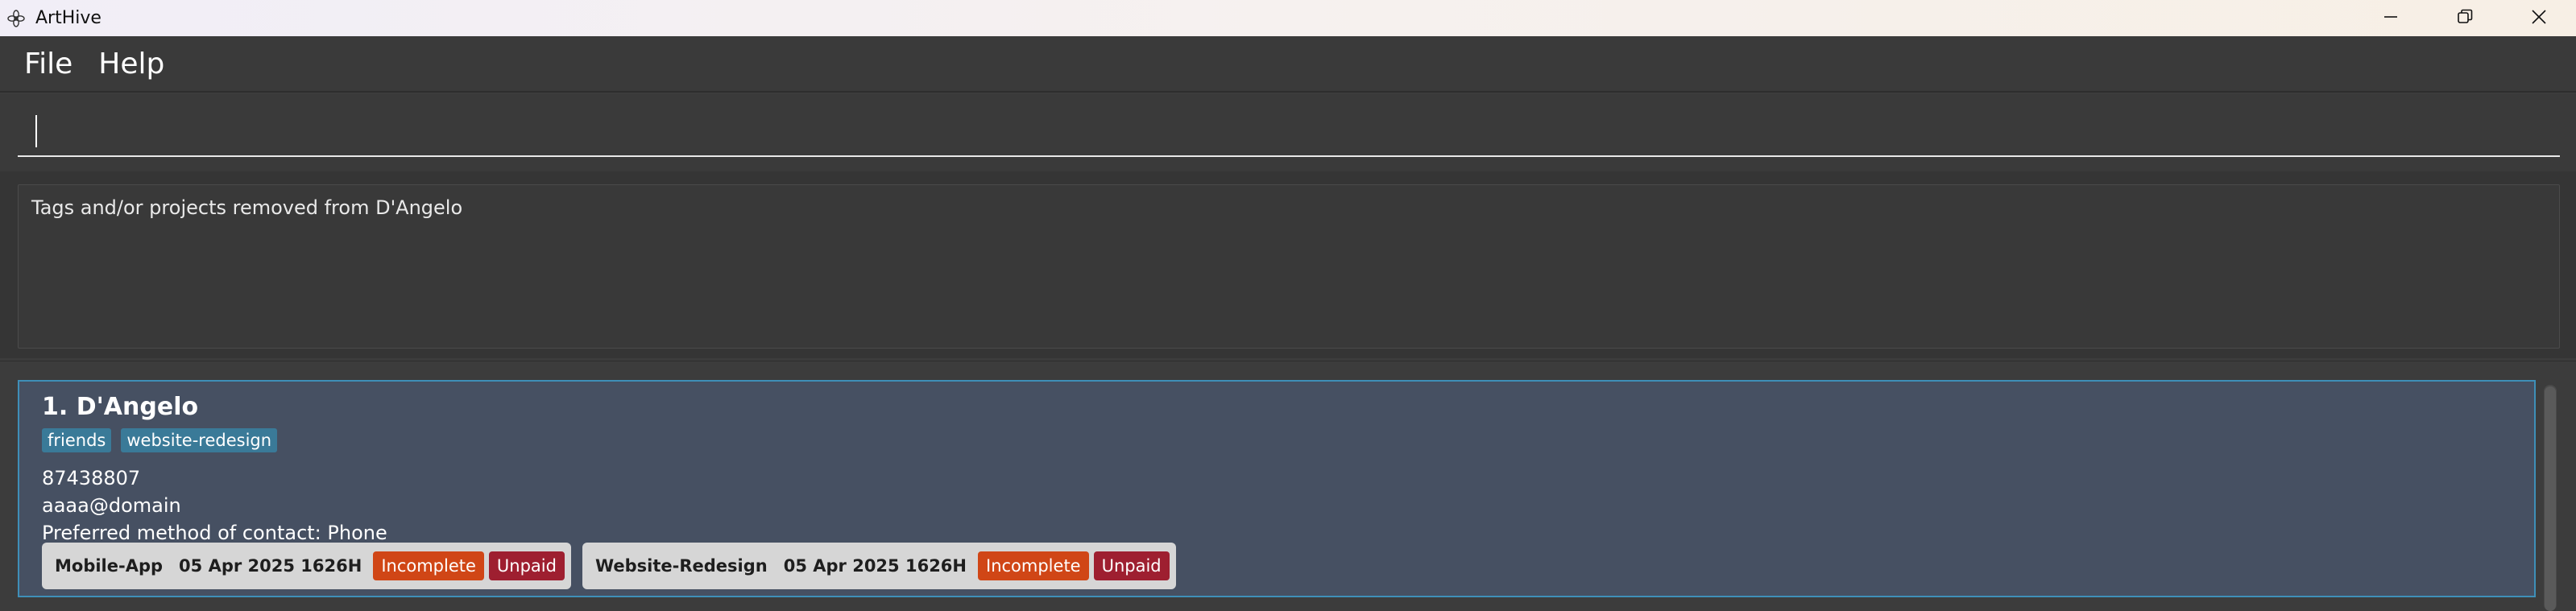 The image size is (2576, 611). I want to click on person-email: aaaa@domain, so click(111, 506).